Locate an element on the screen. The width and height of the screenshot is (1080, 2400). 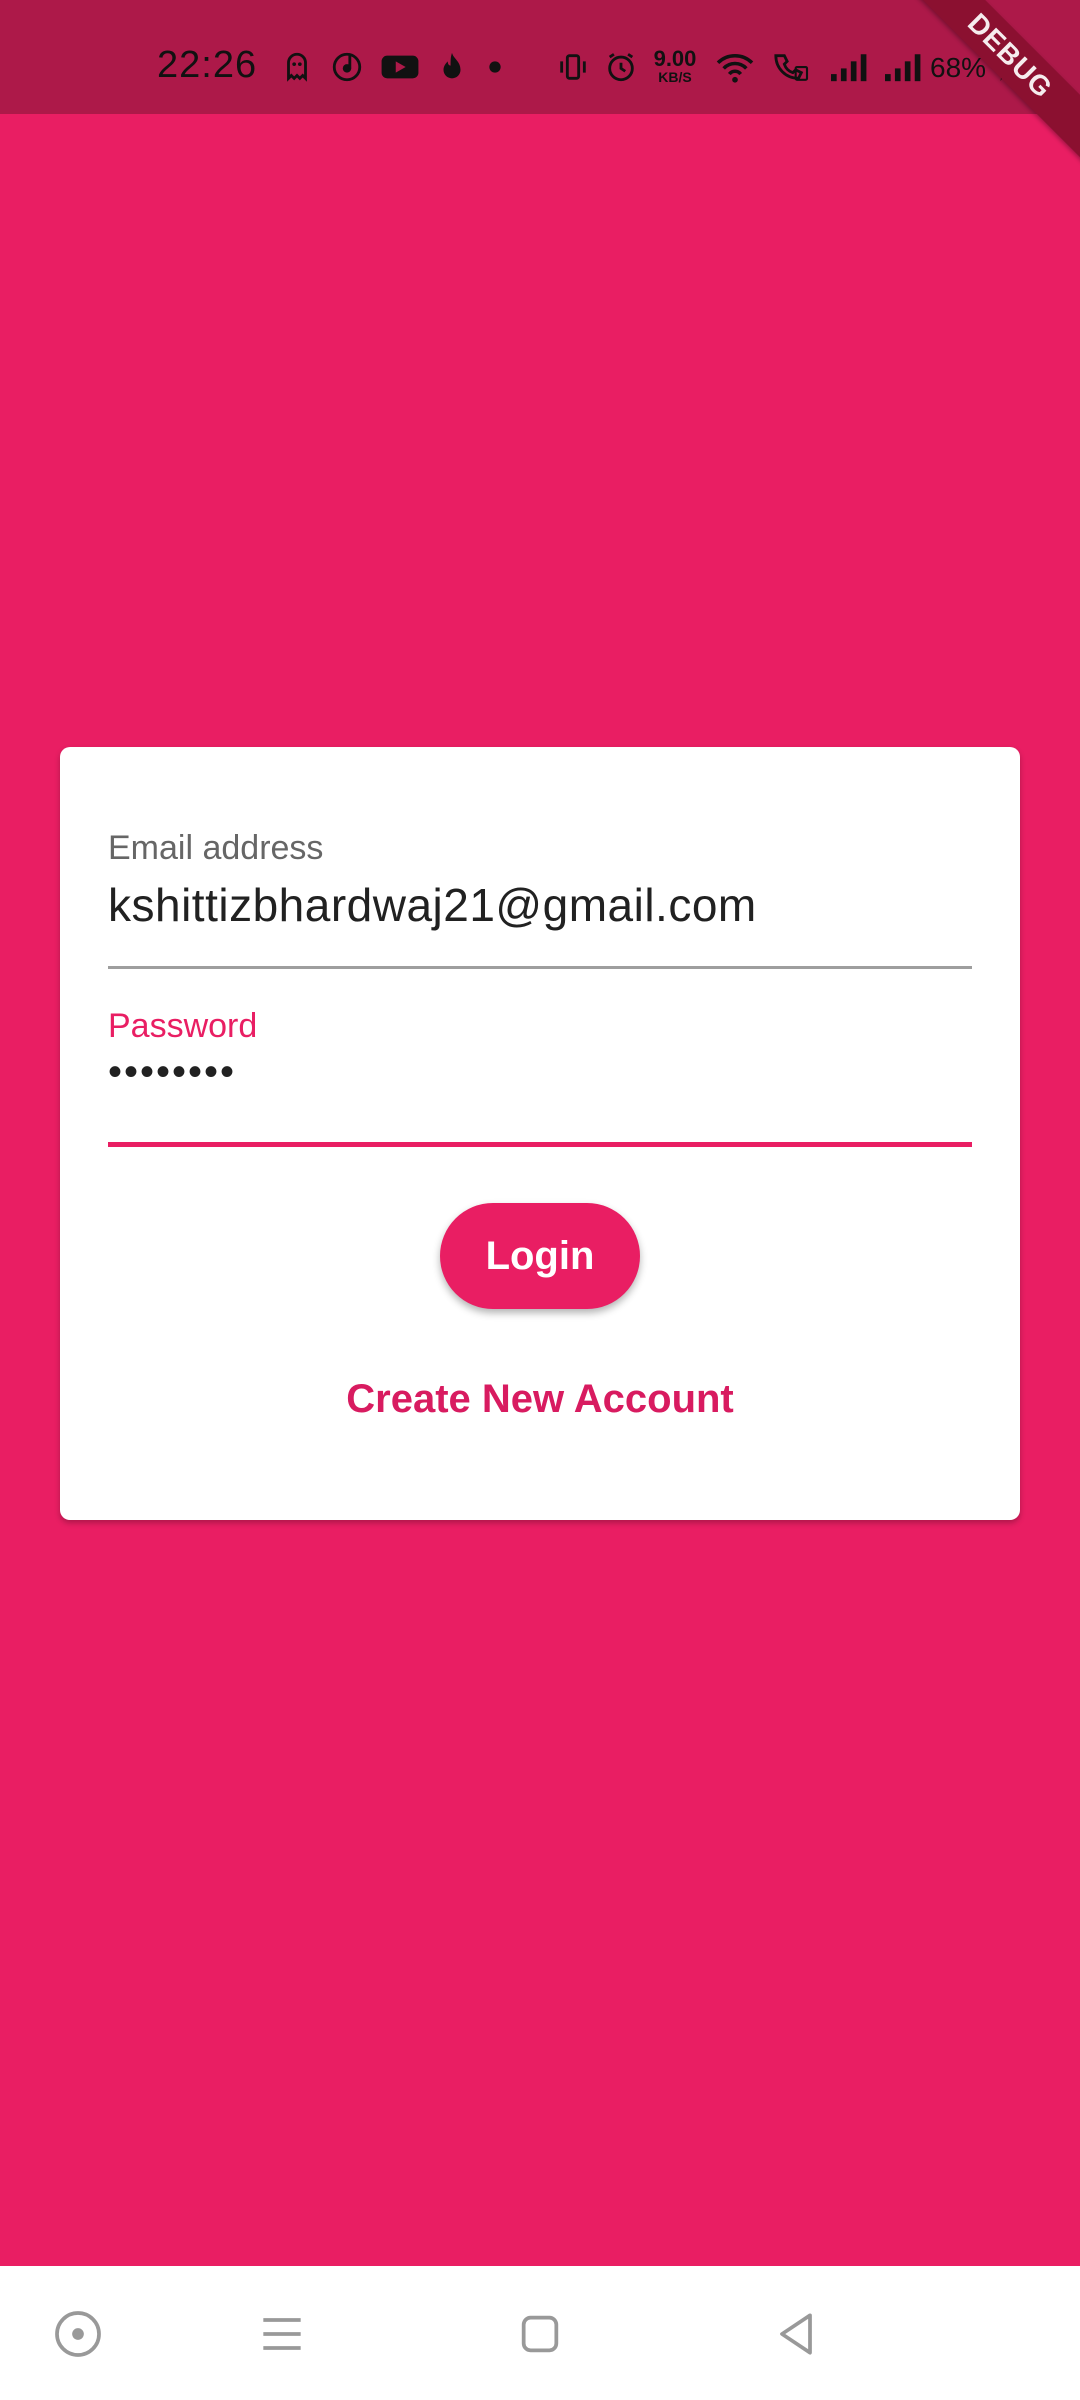
password-field: Password •••••••• is located at coordinates (540, 1077).